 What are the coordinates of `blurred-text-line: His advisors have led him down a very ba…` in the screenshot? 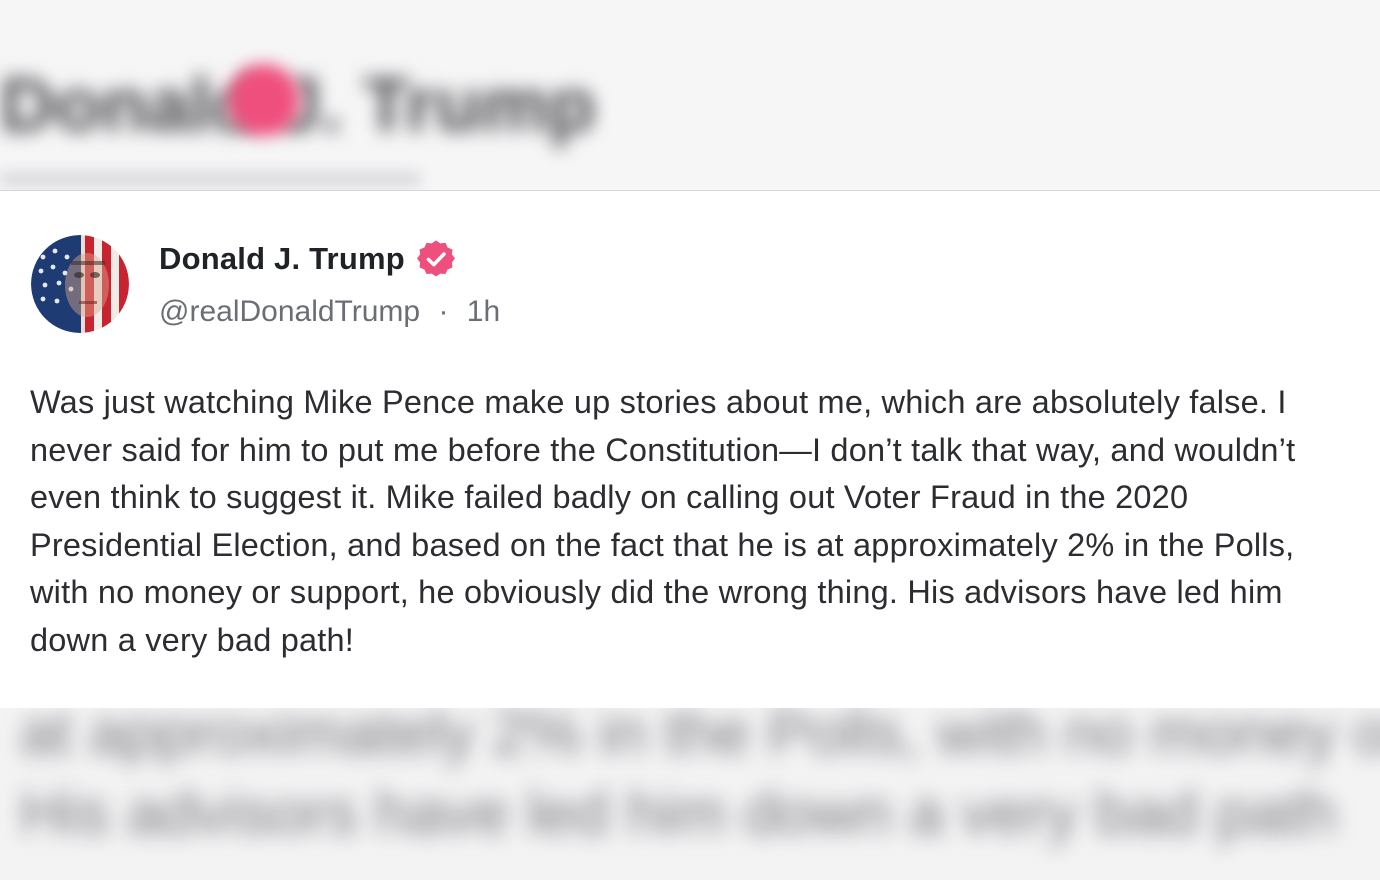 It's located at (678, 813).